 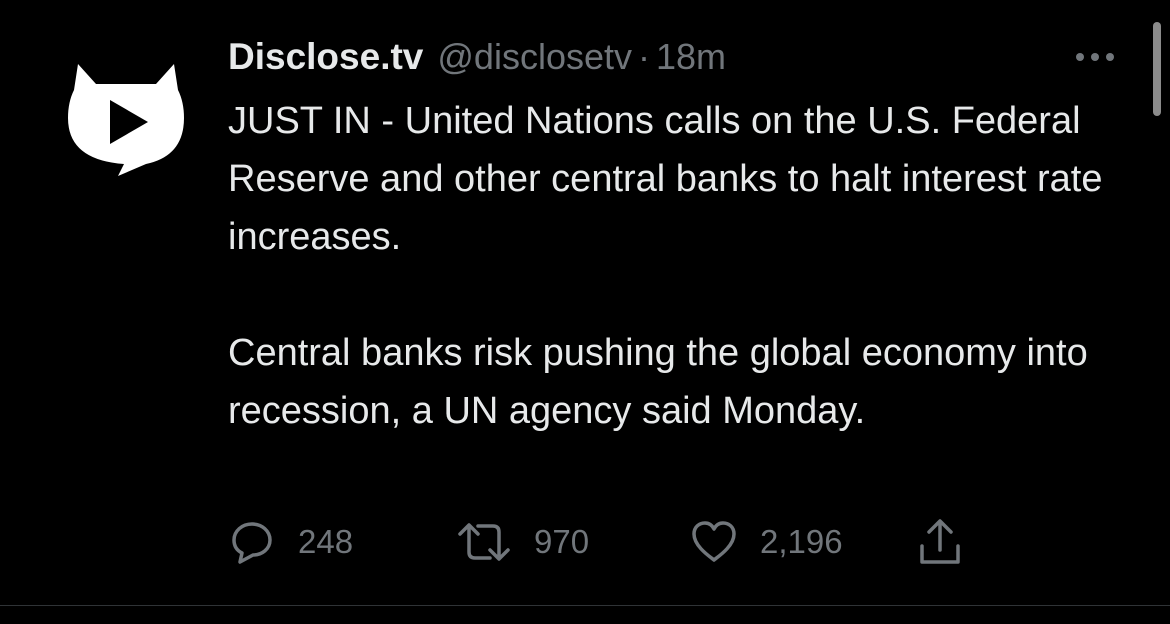 I want to click on timestamp: 18m, so click(x=691, y=57).